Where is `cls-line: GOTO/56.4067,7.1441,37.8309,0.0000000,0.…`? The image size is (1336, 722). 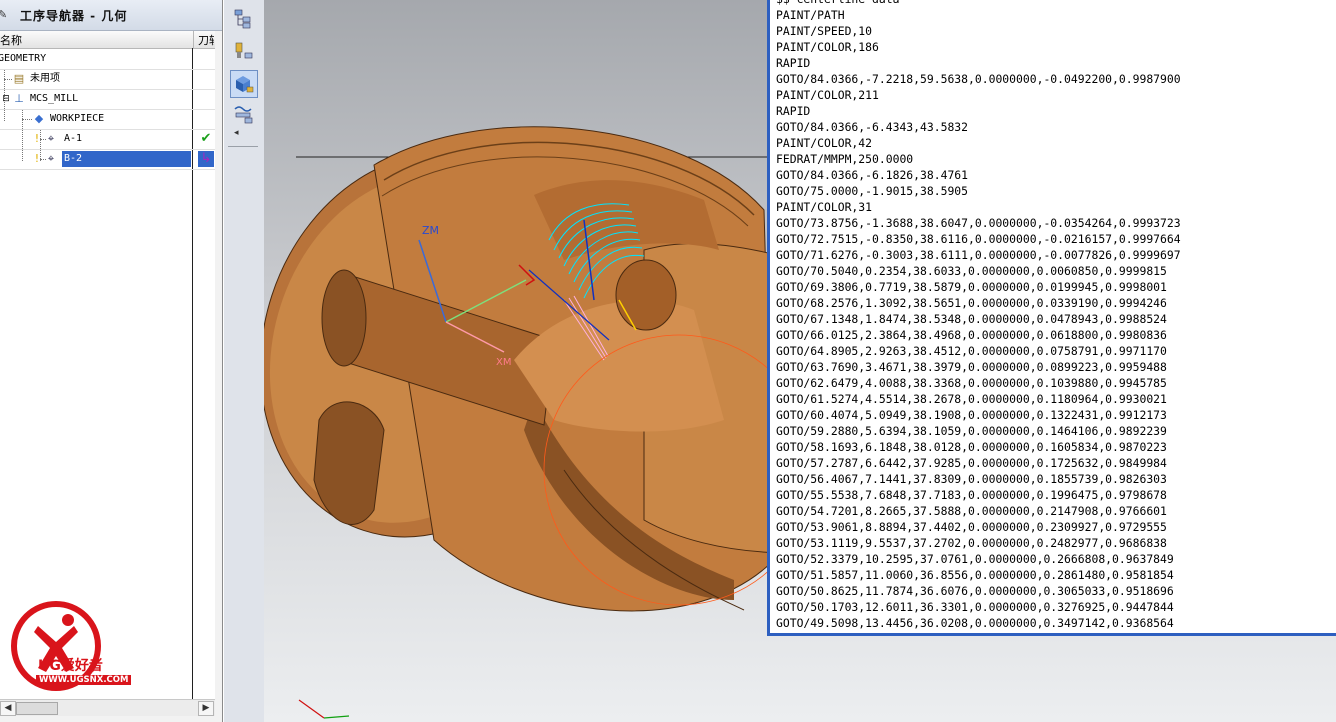
cls-line: GOTO/56.4067,7.1441,37.8309,0.0000000,0.… is located at coordinates (971, 479).